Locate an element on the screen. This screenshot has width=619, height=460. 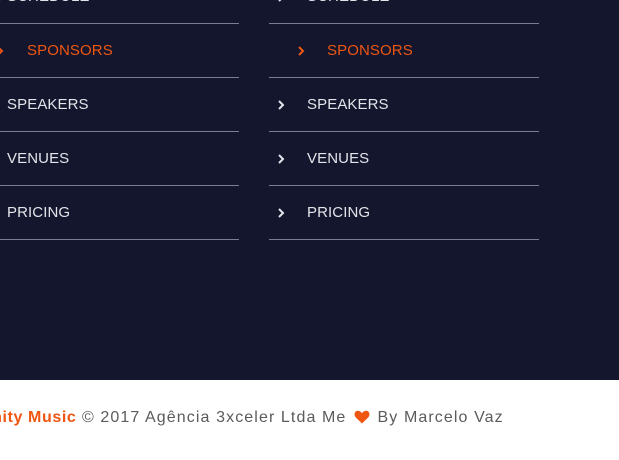
copyright-text: © 2017 Agência 3xceler Ltda Me is located at coordinates (214, 417).